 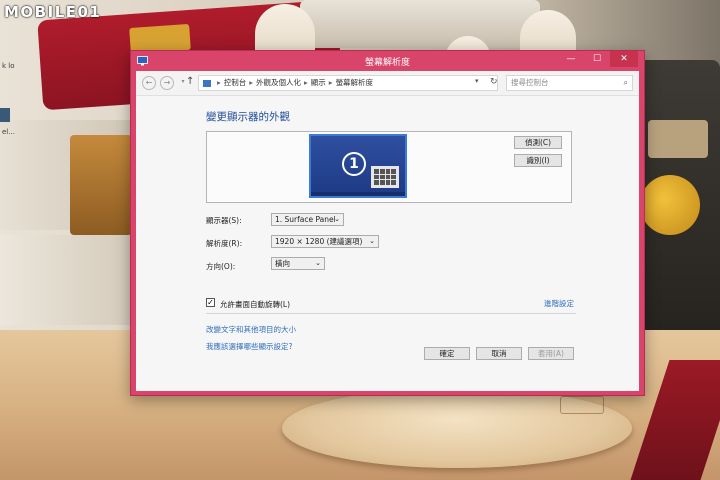 I want to click on breadcrumb: ▸ 控制台 ▸ 外觀及個人化 ▸ 顯示 ▸ 螢幕解析度, so click(x=348, y=83).